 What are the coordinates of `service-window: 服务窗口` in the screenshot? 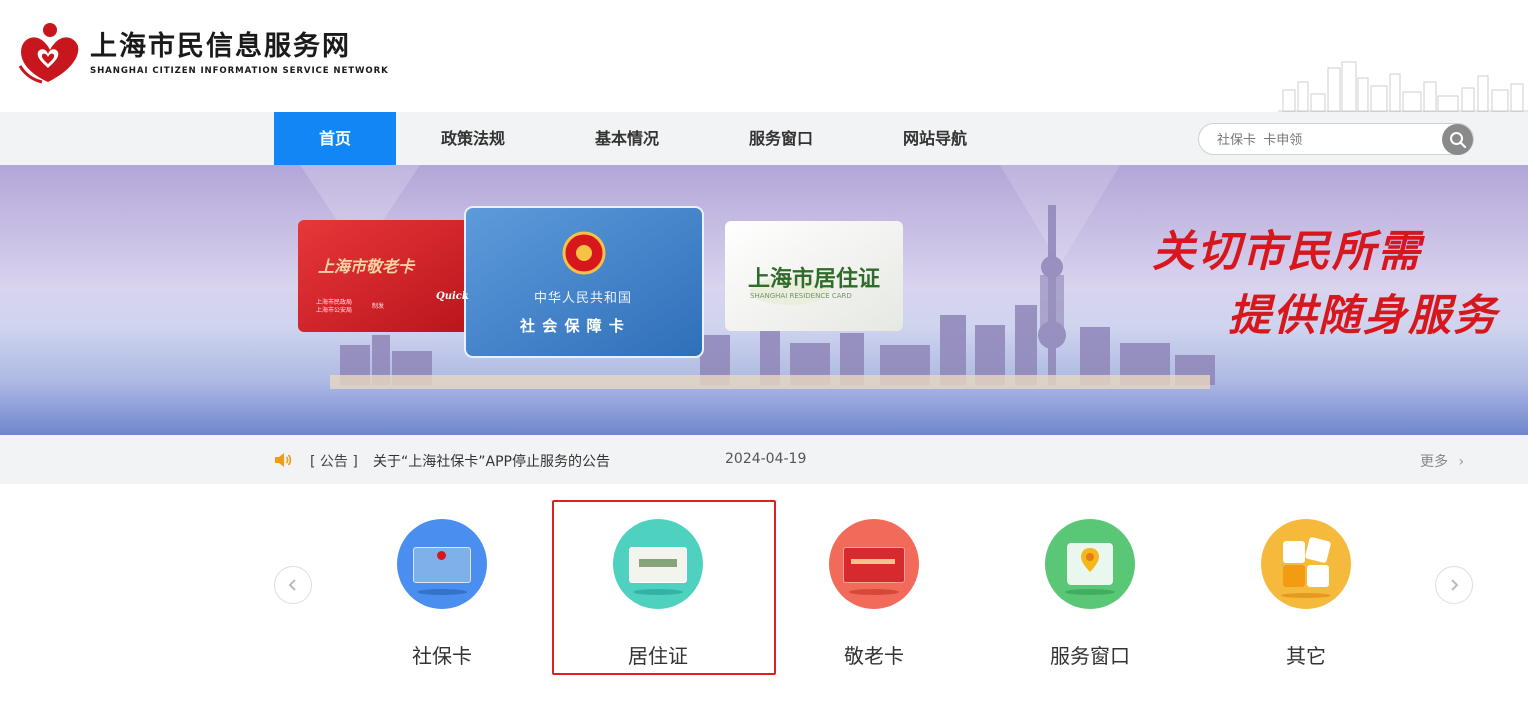 It's located at (1090, 594).